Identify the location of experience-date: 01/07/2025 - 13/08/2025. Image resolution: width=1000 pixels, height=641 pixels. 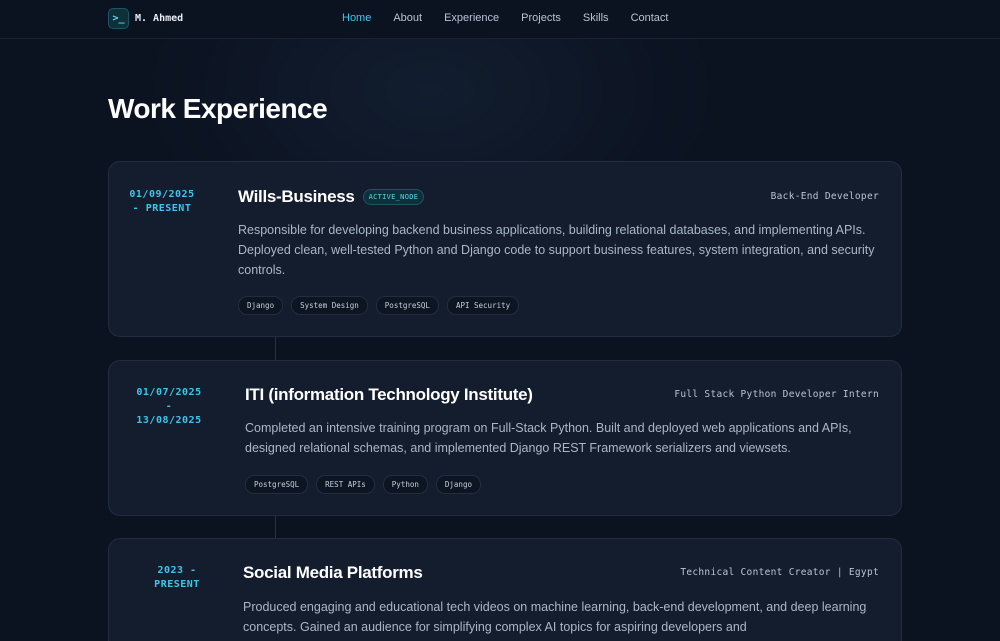
(169, 407).